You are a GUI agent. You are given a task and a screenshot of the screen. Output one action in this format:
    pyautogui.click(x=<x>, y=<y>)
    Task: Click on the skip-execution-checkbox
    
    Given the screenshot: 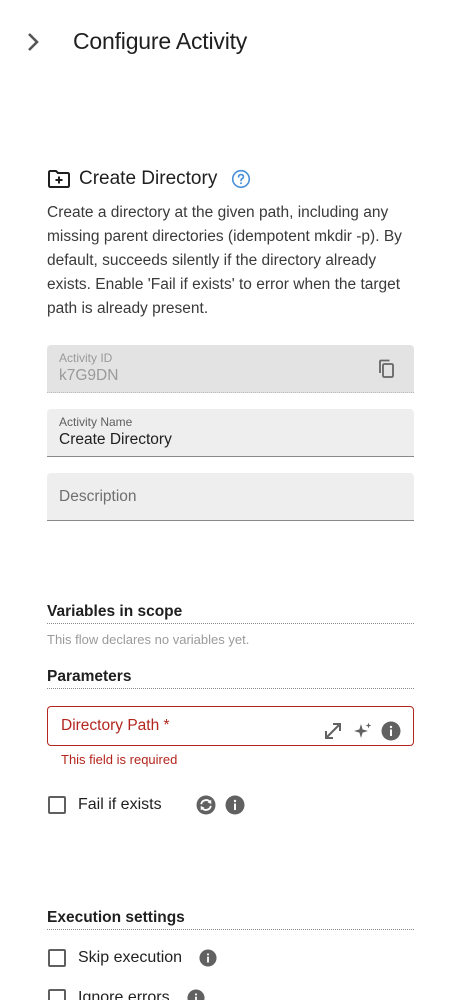 What is the action you would take?
    pyautogui.click(x=57, y=958)
    